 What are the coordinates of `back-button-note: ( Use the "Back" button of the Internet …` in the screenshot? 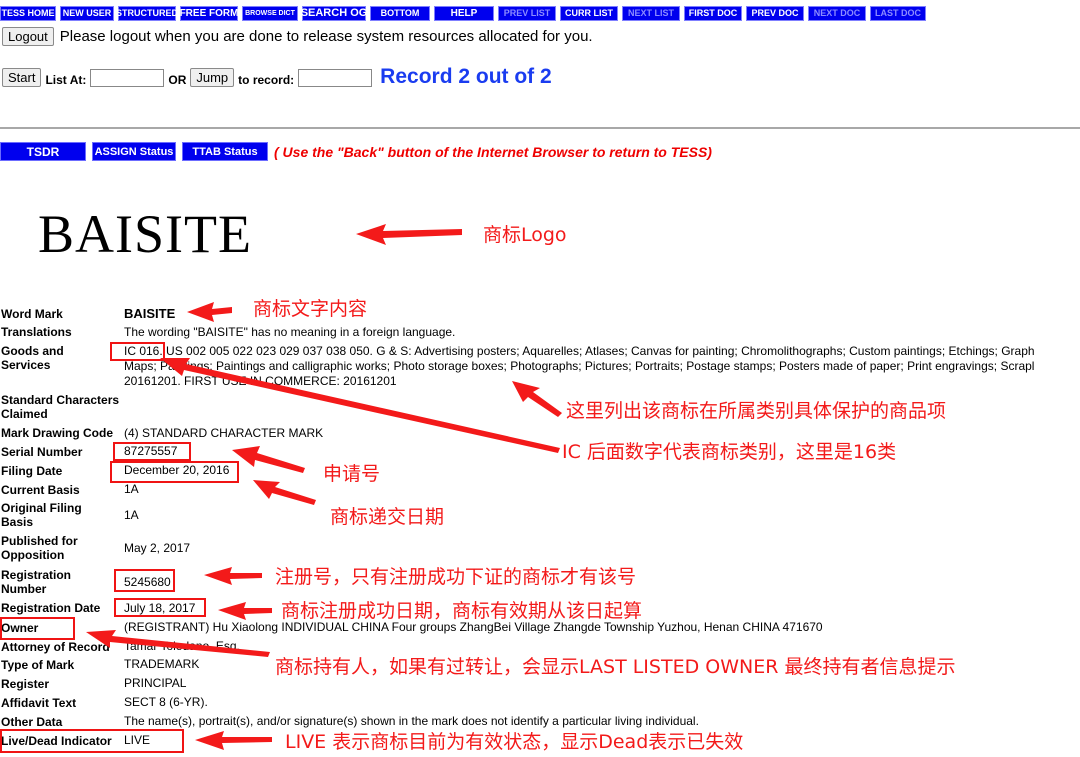 It's located at (493, 151).